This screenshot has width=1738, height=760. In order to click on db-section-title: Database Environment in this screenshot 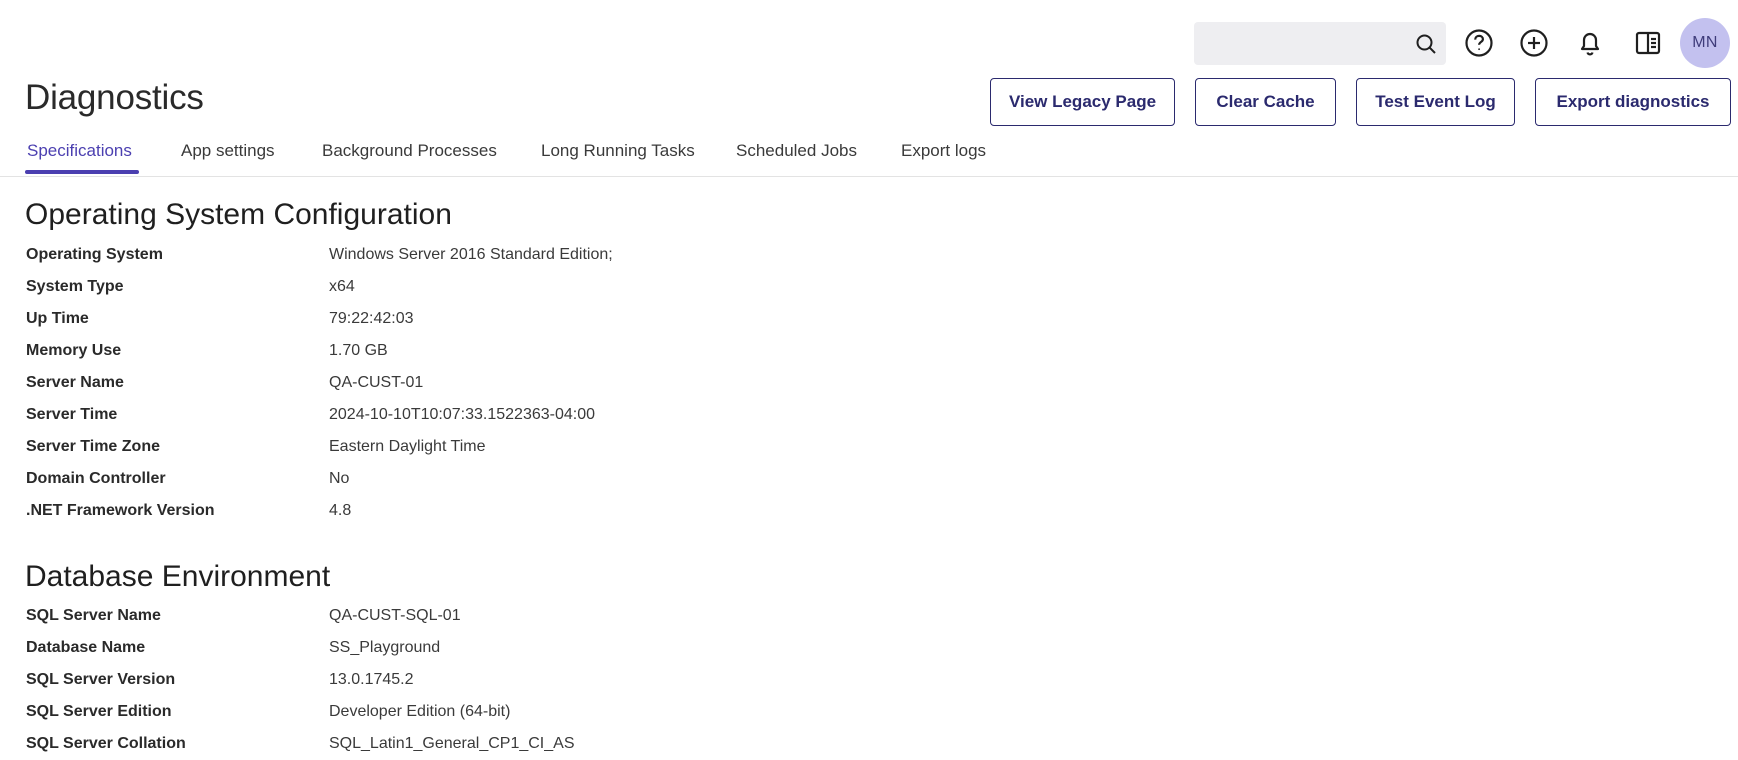, I will do `click(178, 576)`.